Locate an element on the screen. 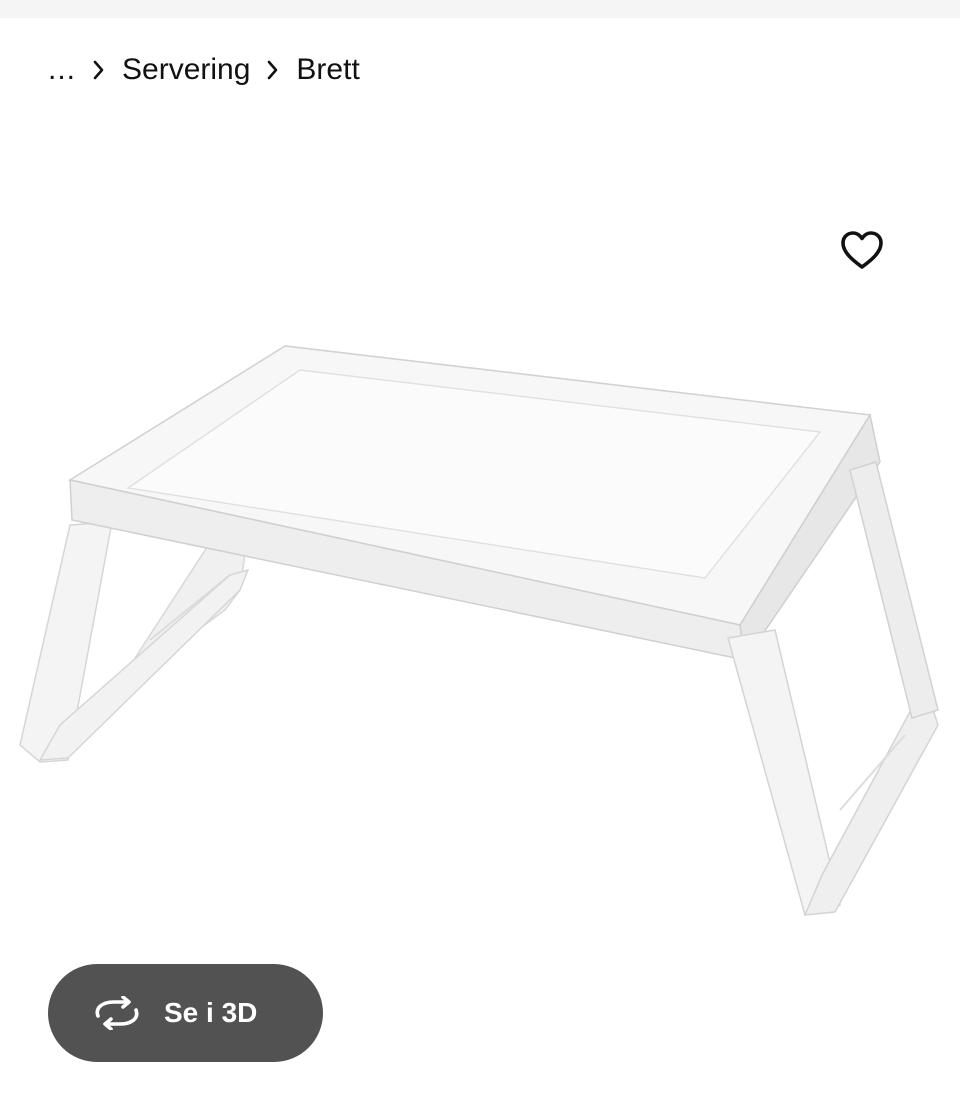 This screenshot has width=960, height=1120. breadcrumb-item-brett: Brett is located at coordinates (327, 70).